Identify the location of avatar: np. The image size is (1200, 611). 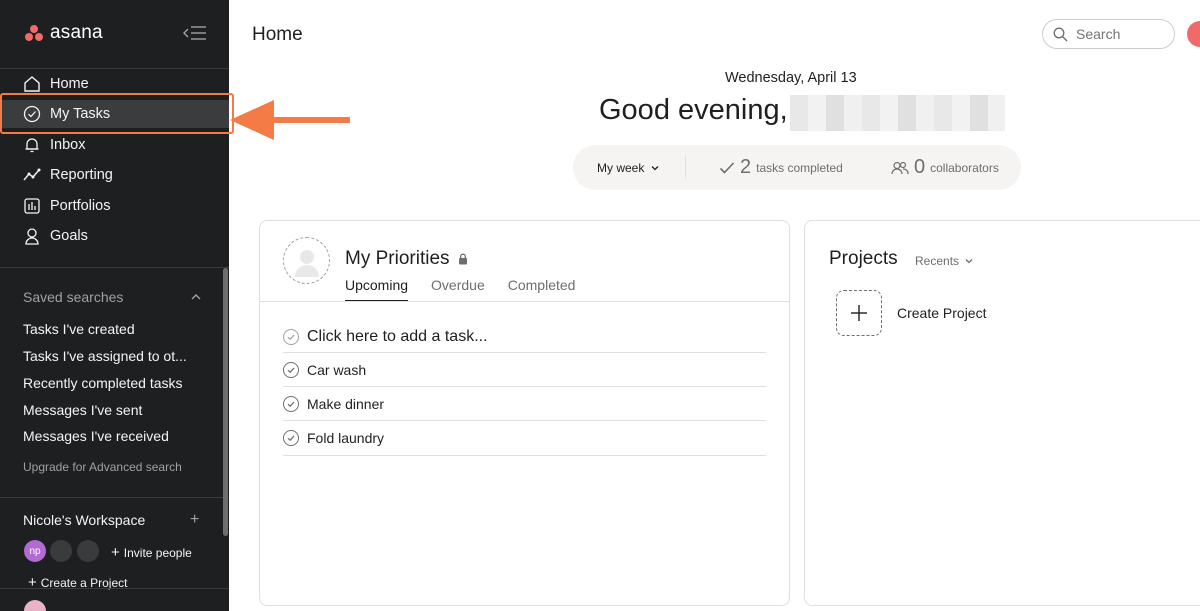
(35, 551).